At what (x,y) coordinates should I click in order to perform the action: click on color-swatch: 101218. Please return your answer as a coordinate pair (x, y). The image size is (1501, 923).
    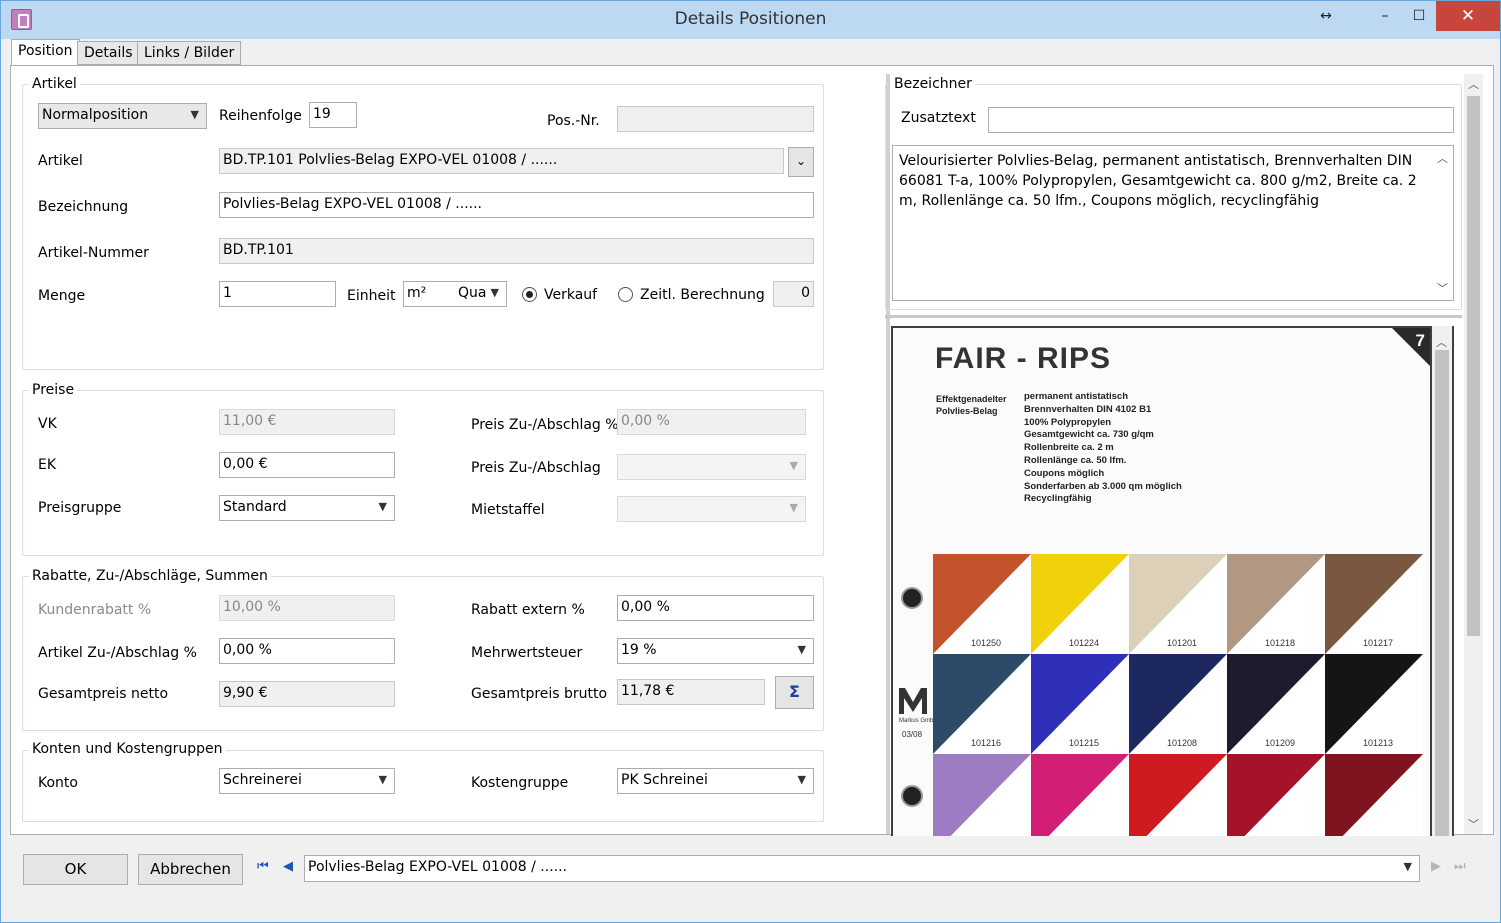
    Looking at the image, I should click on (1276, 604).